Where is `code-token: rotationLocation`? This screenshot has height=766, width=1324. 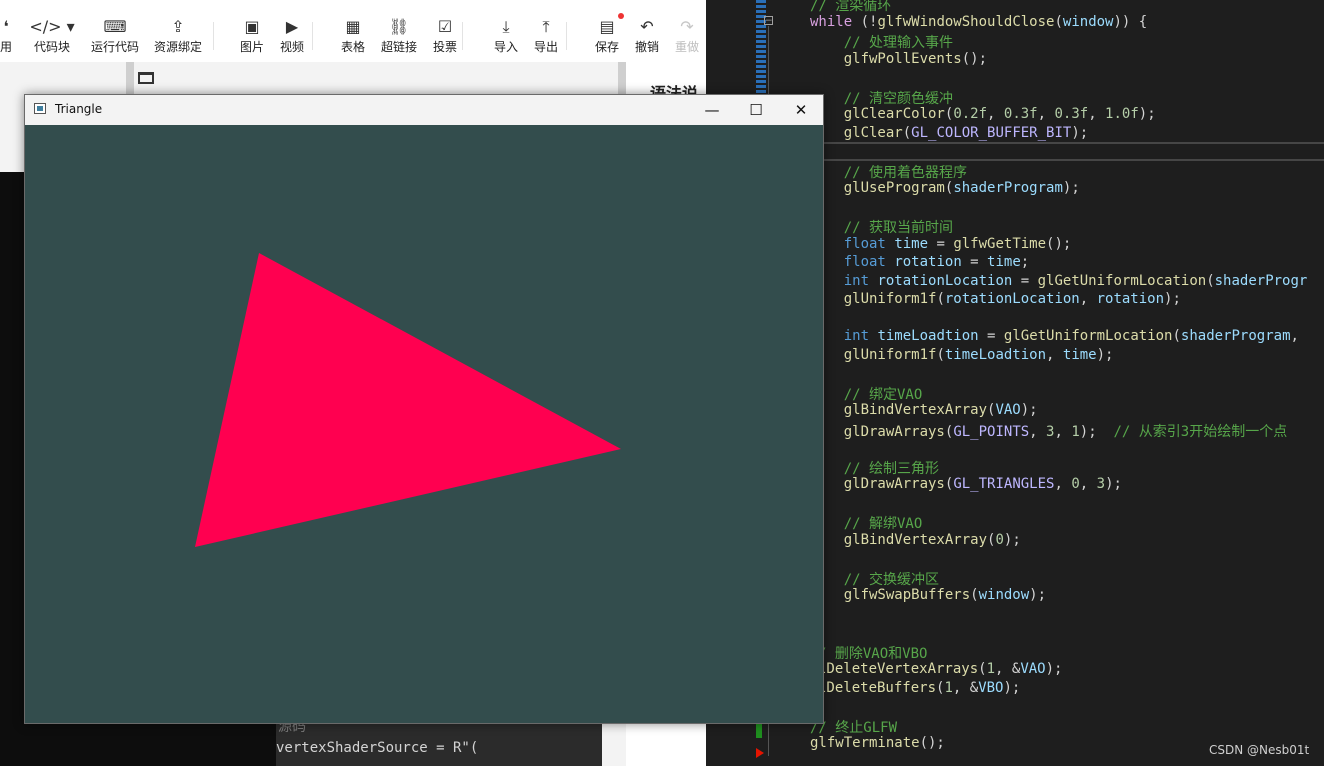
code-token: rotationLocation is located at coordinates (1012, 299).